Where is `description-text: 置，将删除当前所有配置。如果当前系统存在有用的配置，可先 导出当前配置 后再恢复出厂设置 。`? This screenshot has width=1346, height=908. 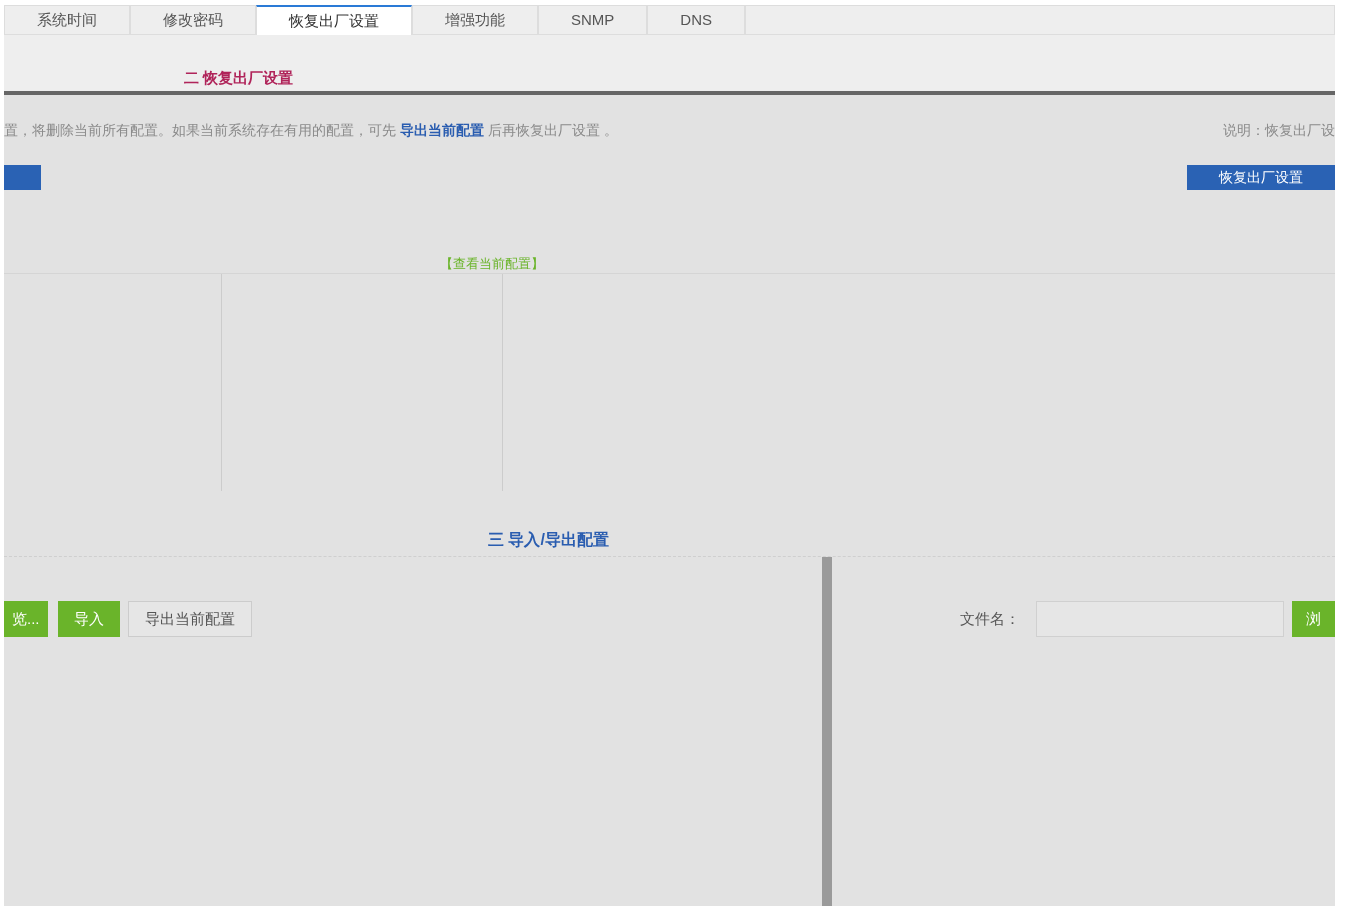
description-text: 置，将删除当前所有配置。如果当前系统存在有用的配置，可先 导出当前配置 后再恢复出厂设置 。 is located at coordinates (311, 130).